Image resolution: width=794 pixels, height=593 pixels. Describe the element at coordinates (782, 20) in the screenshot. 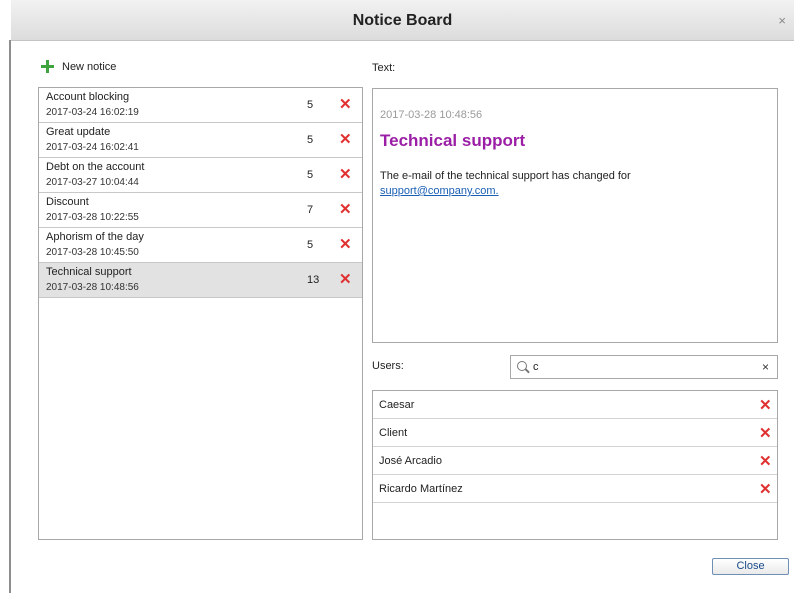

I see `close-icon: ×` at that location.